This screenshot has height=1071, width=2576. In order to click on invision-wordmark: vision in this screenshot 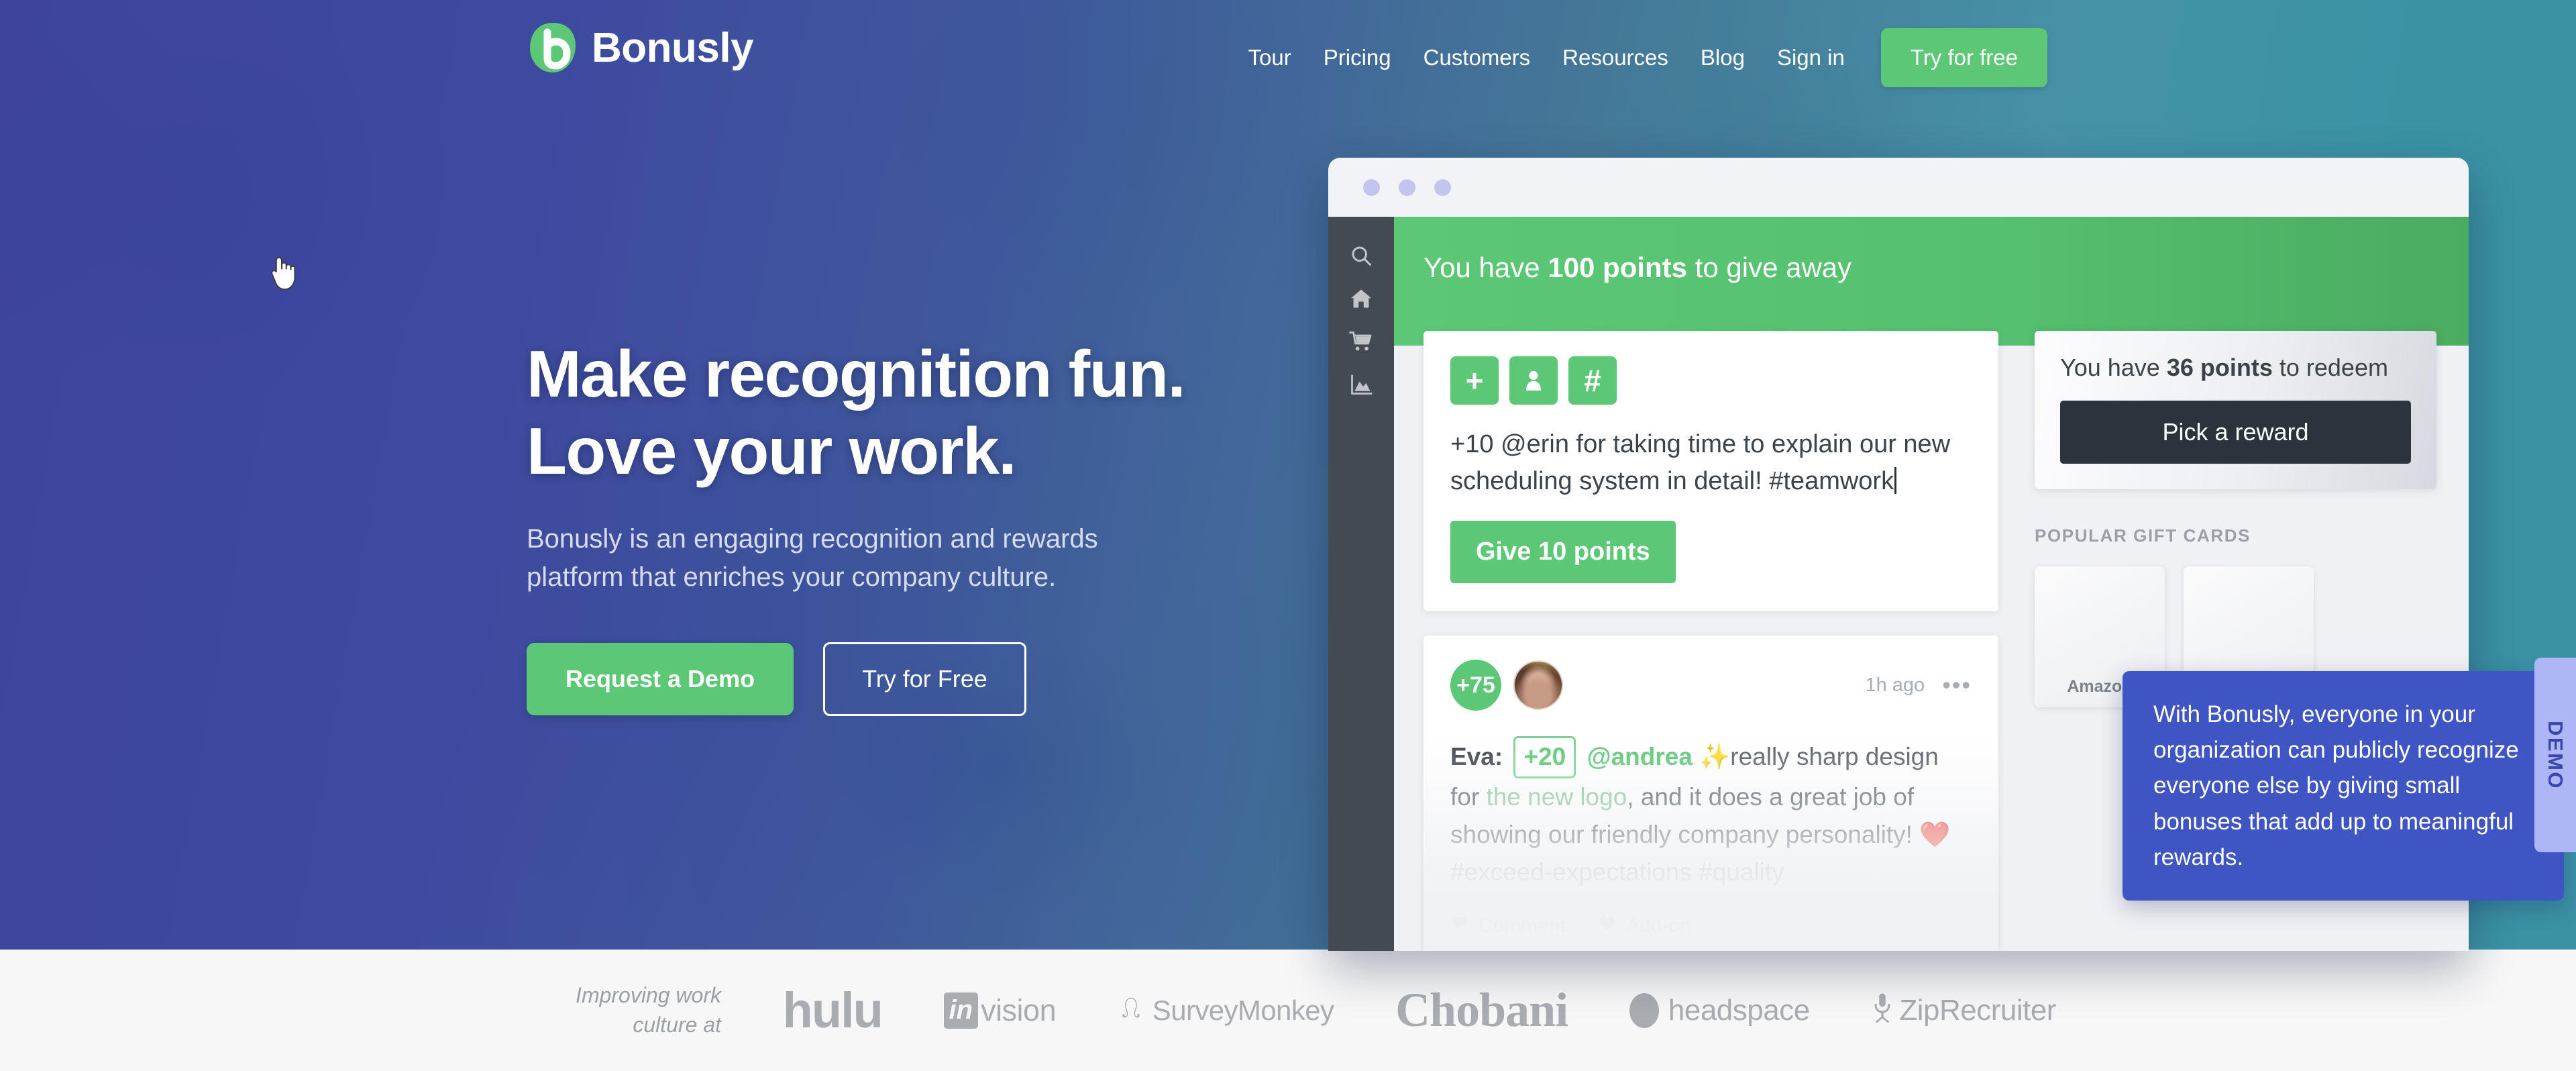, I will do `click(1019, 1009)`.